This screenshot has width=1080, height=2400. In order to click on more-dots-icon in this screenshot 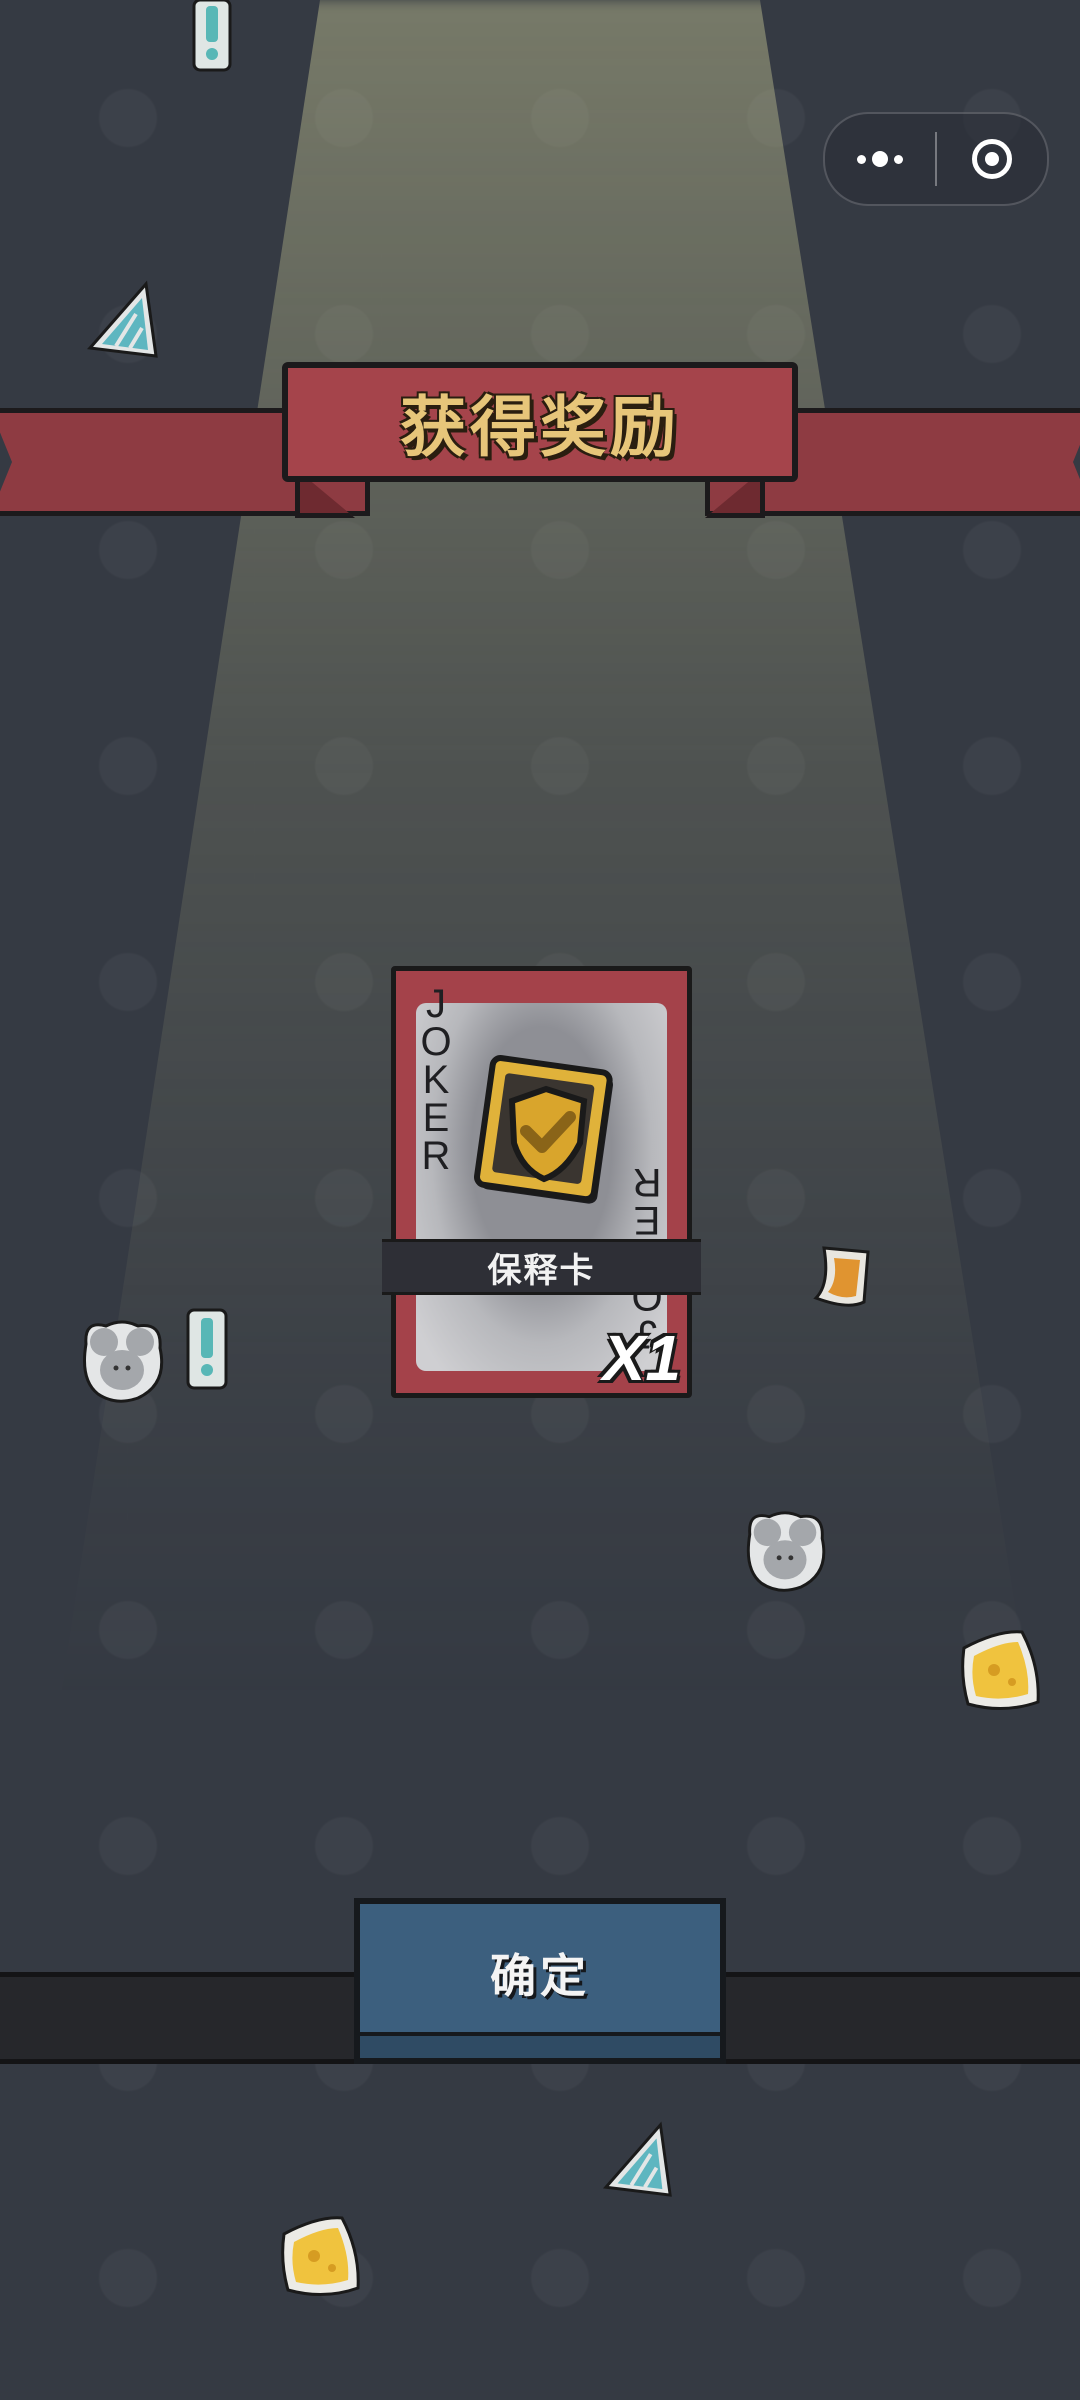, I will do `click(880, 159)`.